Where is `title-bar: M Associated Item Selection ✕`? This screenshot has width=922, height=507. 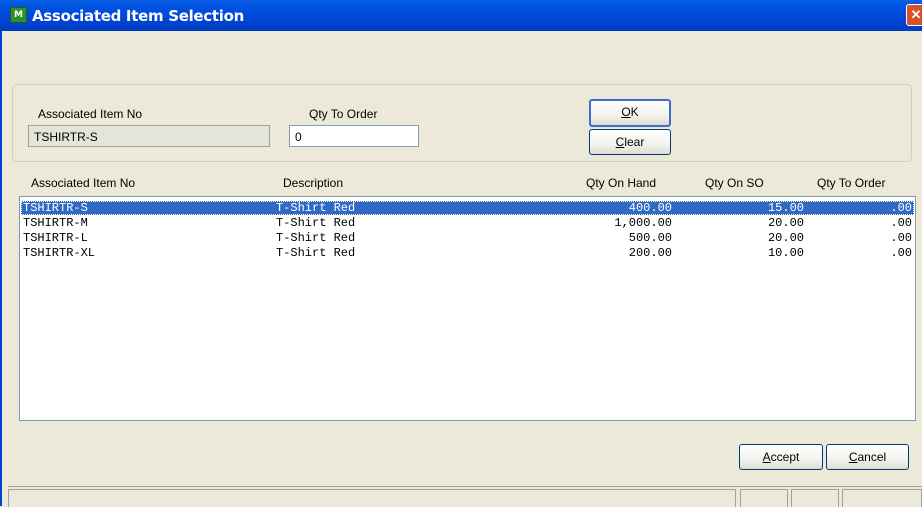
title-bar: M Associated Item Selection ✕ is located at coordinates (461, 15).